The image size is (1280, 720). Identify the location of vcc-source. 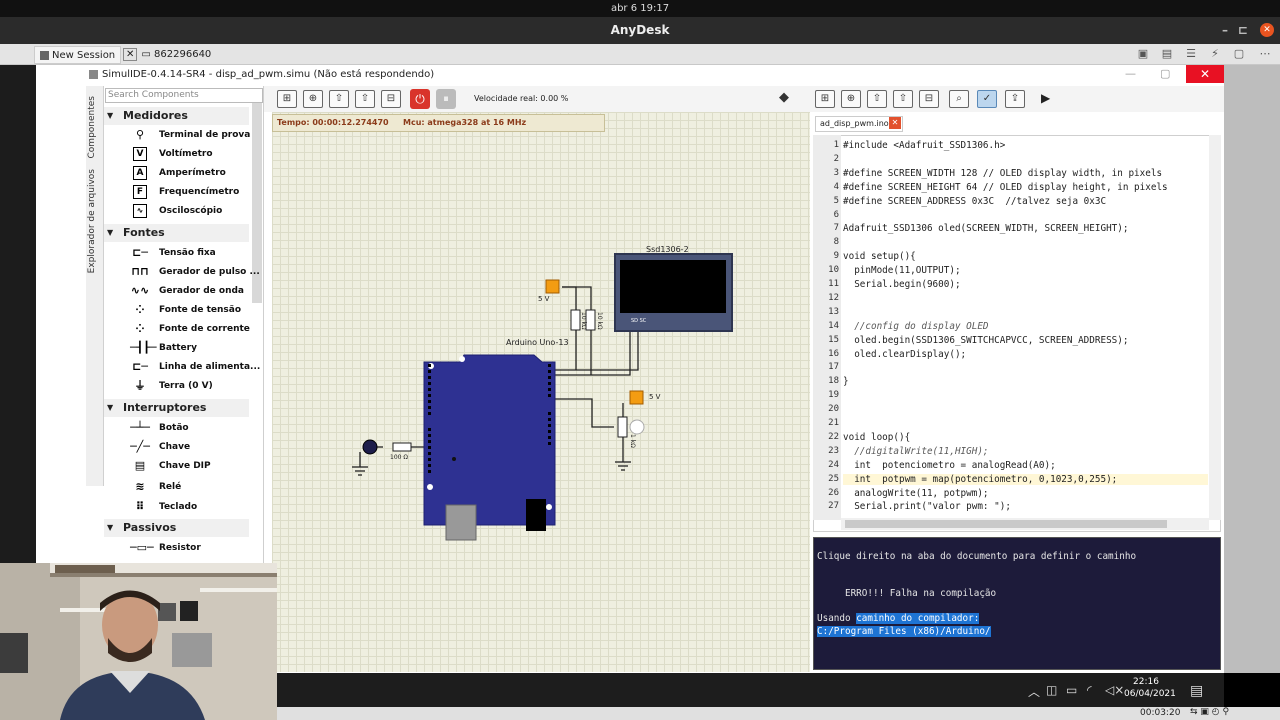
(552, 286).